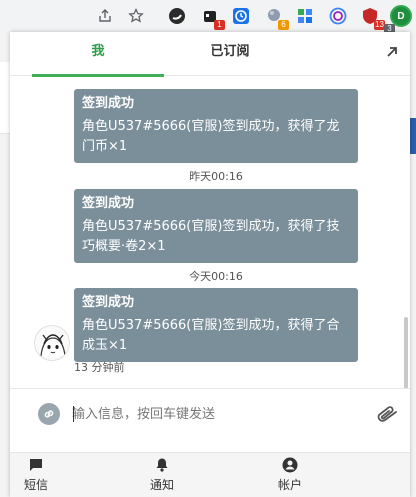 Image resolution: width=416 pixels, height=497 pixels. Describe the element at coordinates (230, 54) in the screenshot. I see `tab-subscribed: 已订阅` at that location.